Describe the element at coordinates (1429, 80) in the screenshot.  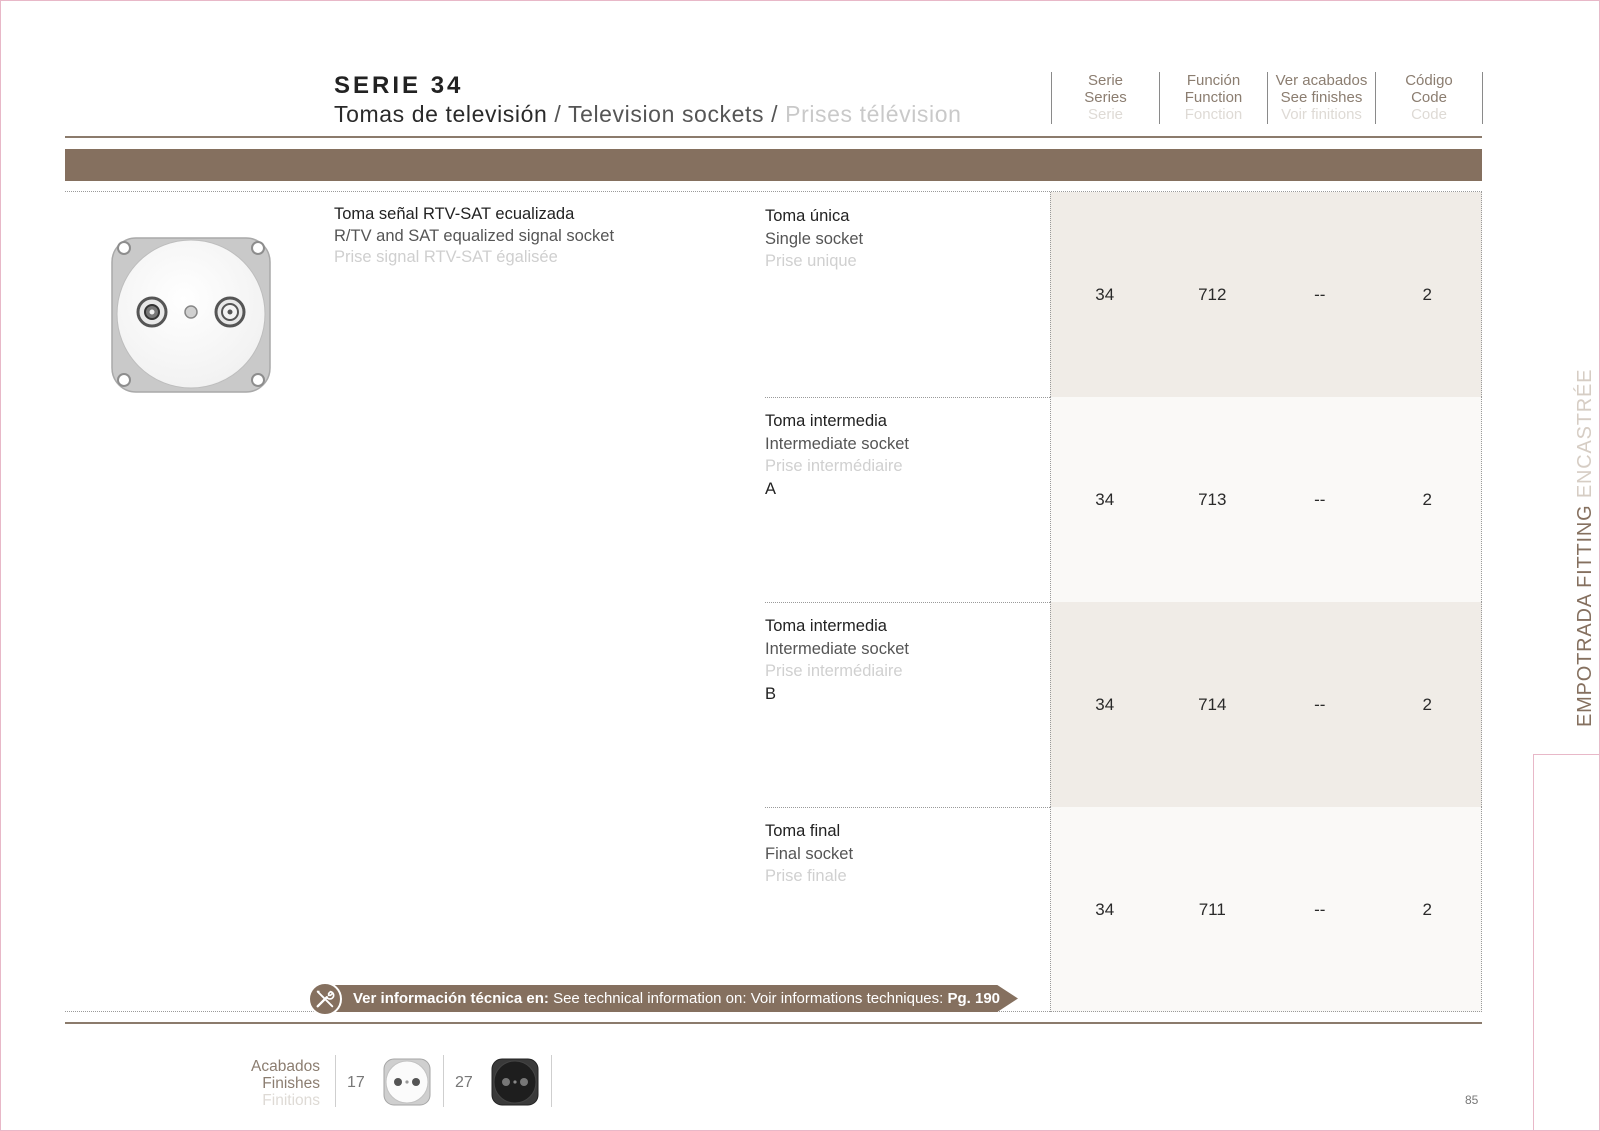
I see `column-header-es: Código` at that location.